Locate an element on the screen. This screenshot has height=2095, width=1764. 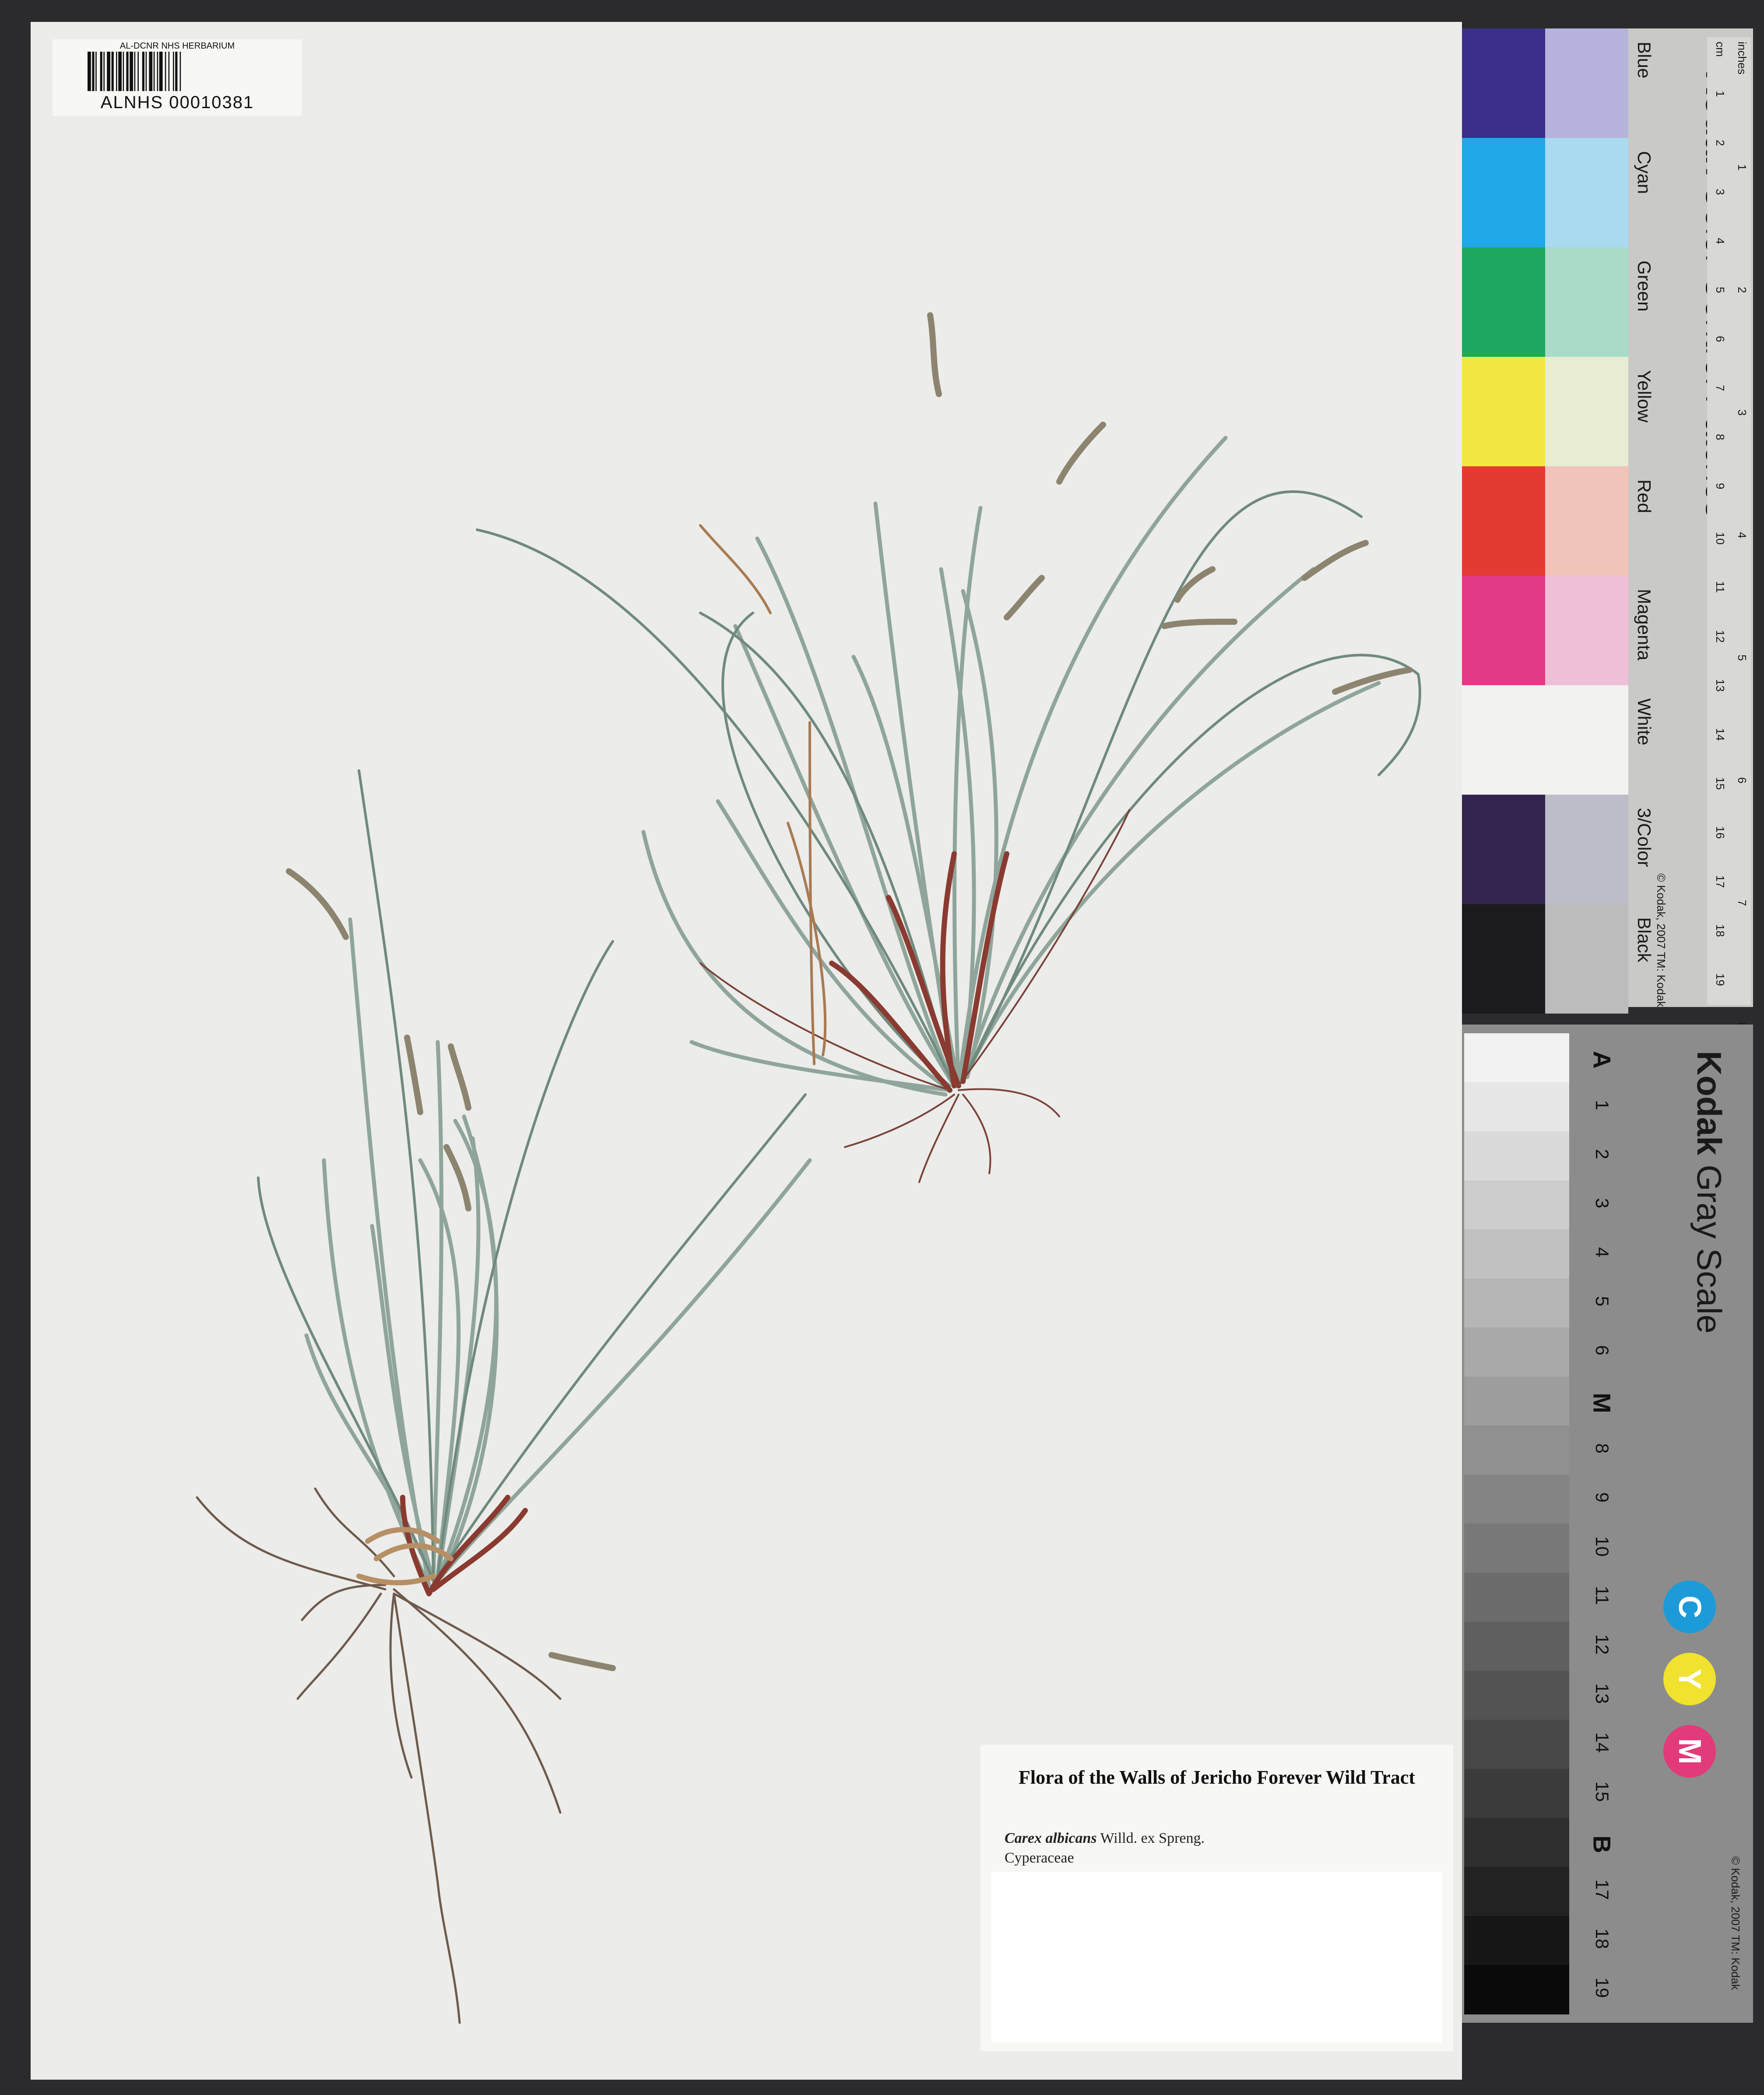
cym-circle-c: C is located at coordinates (1690, 1607).